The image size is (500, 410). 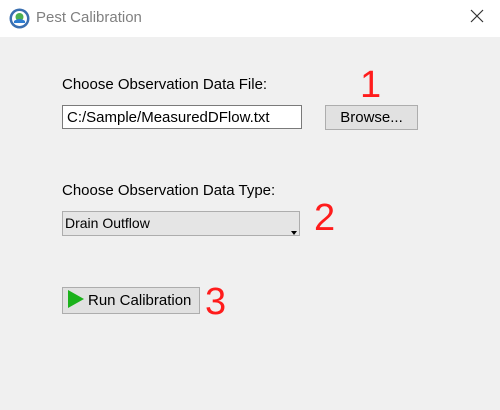 What do you see at coordinates (89, 17) in the screenshot?
I see `window-title: Pest Calibration` at bounding box center [89, 17].